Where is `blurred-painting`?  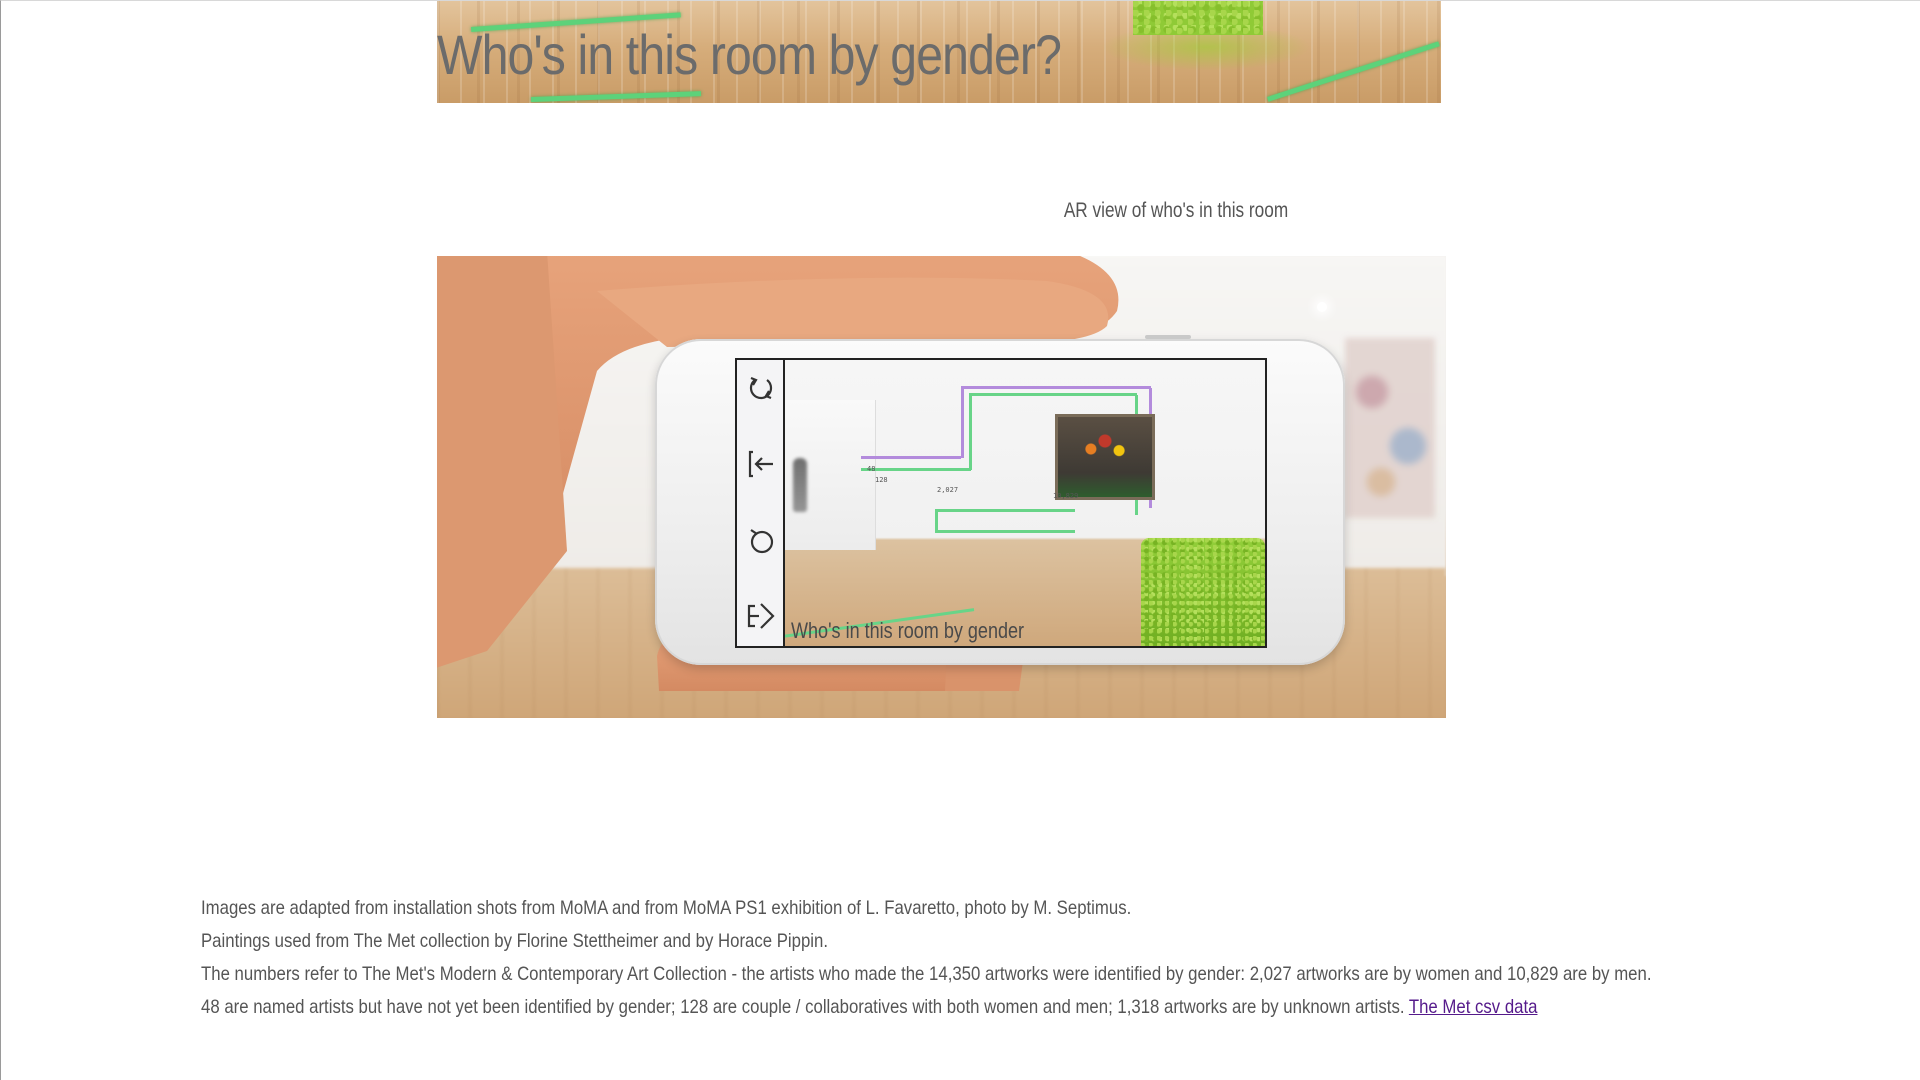
blurred-painting is located at coordinates (1390, 428).